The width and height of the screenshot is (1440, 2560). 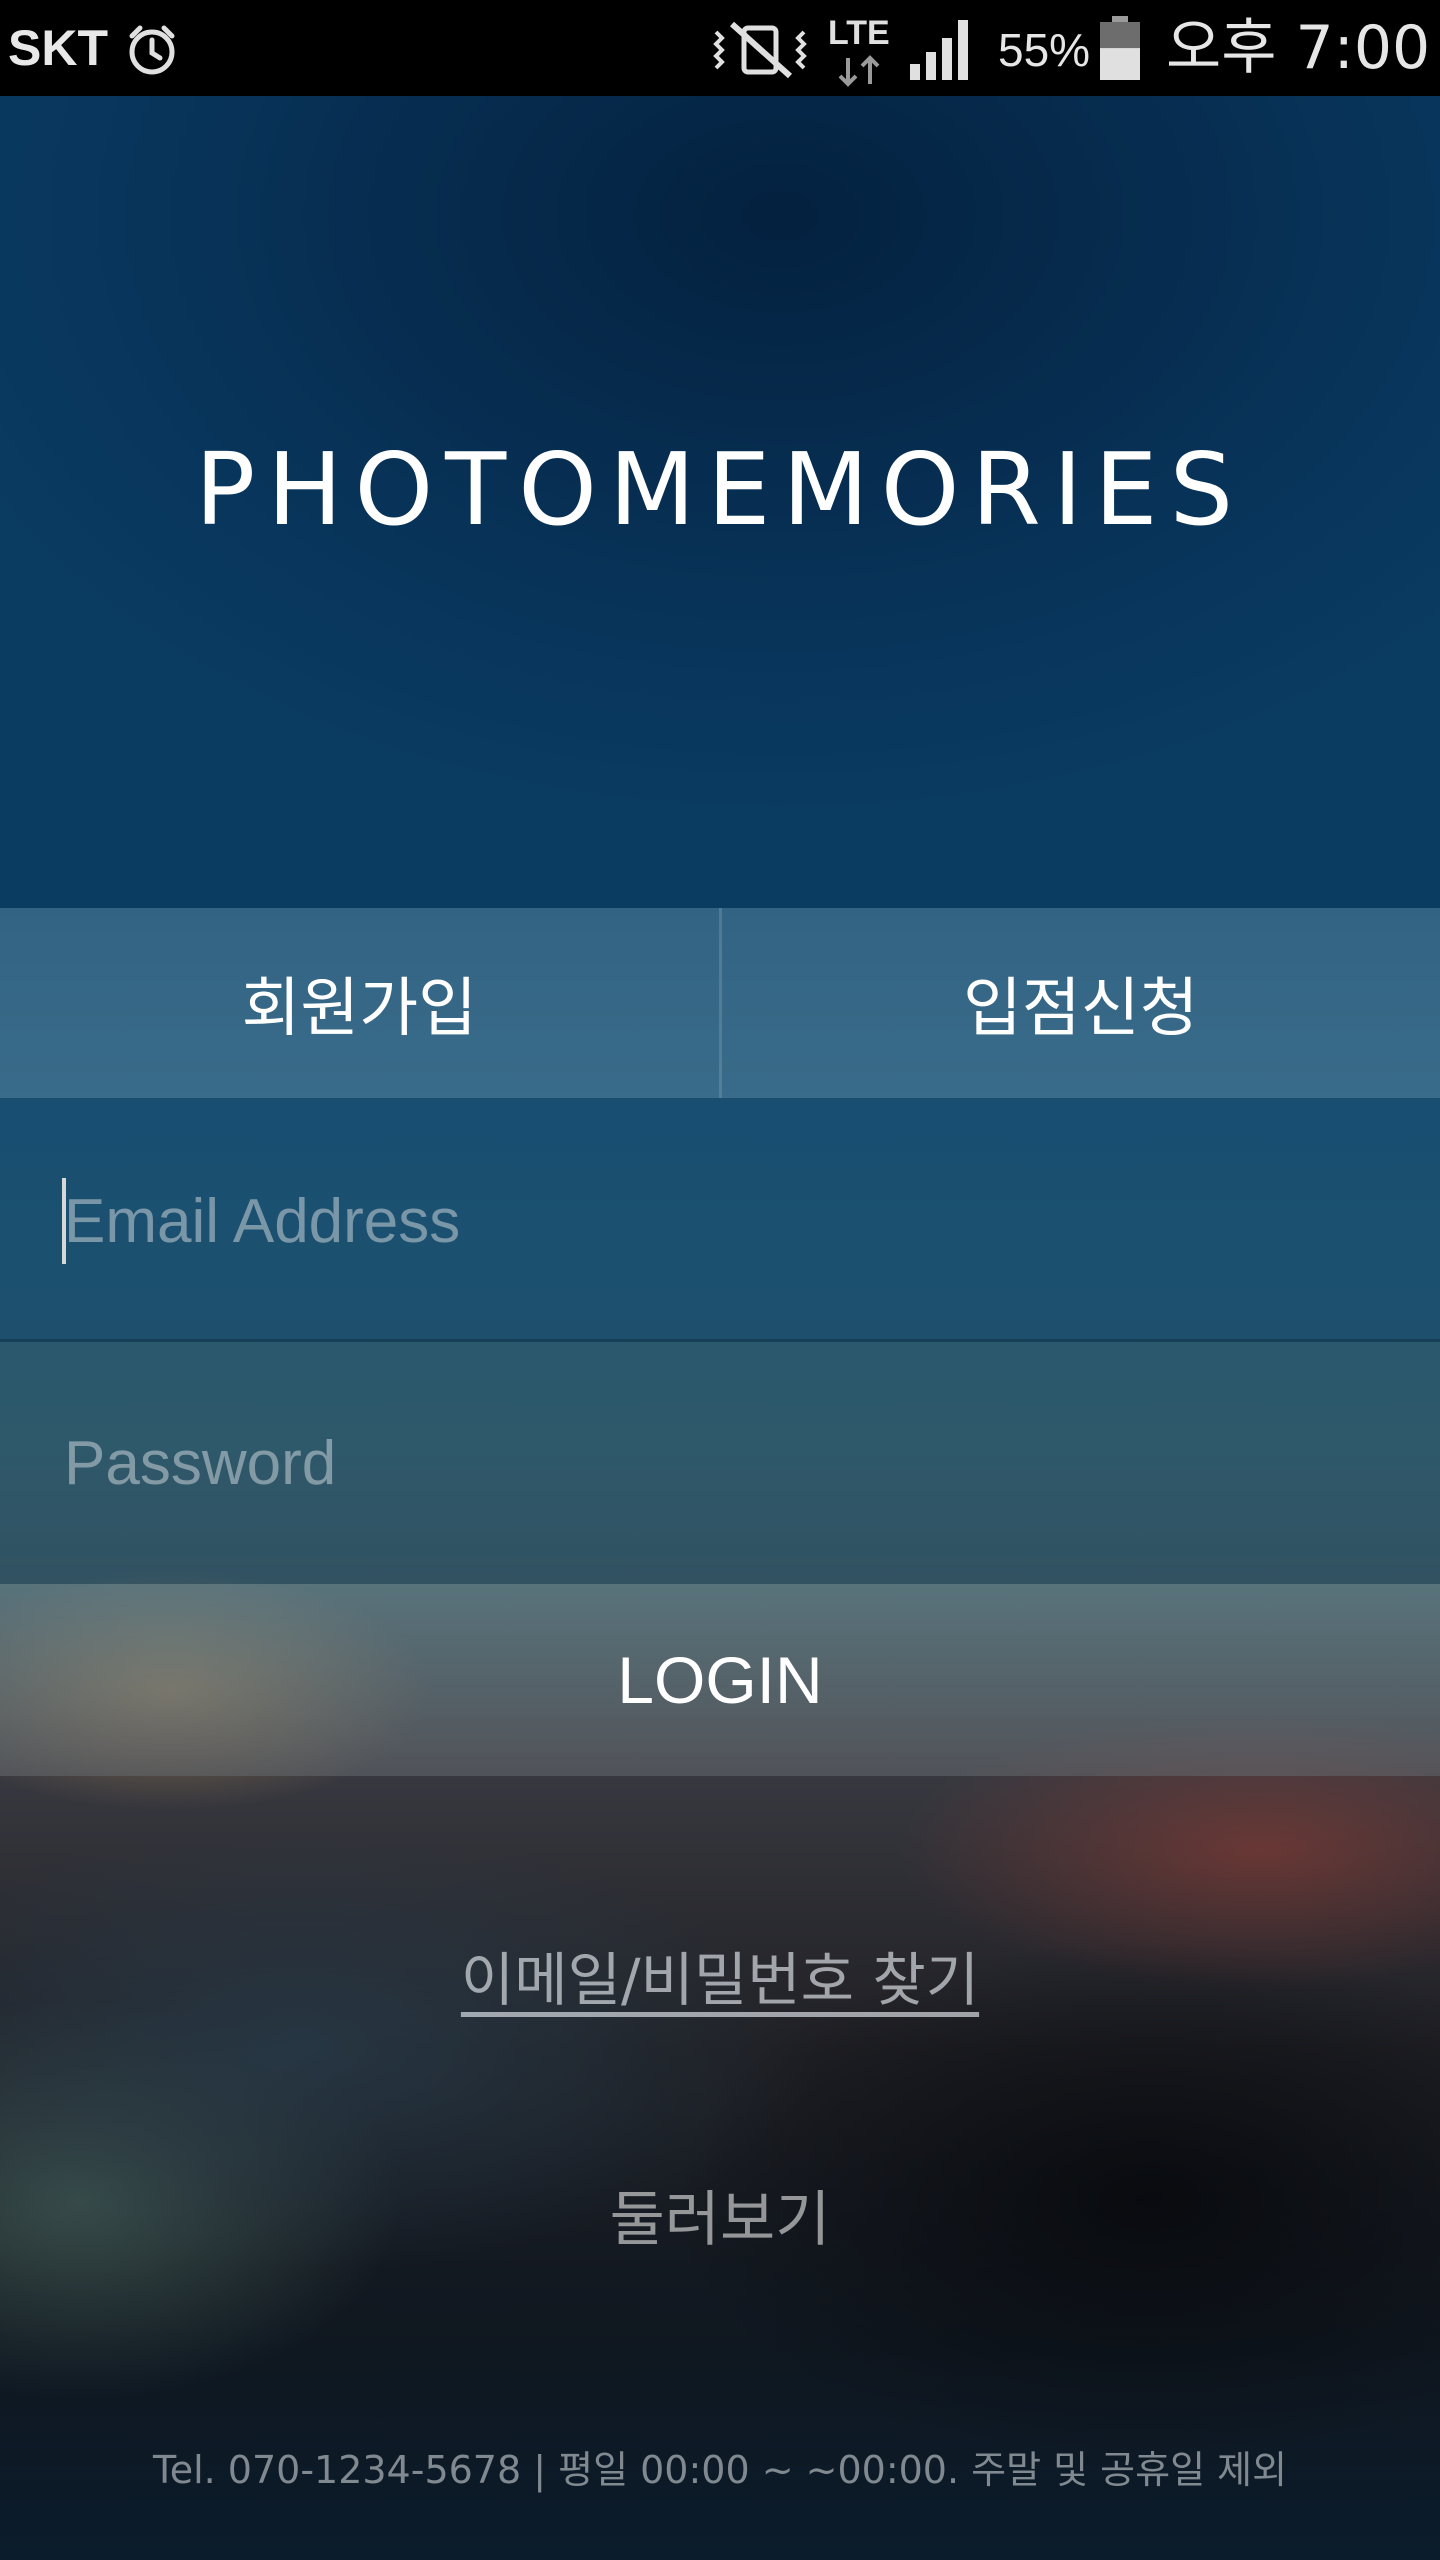 I want to click on svg-text: LTE, so click(x=859, y=33).